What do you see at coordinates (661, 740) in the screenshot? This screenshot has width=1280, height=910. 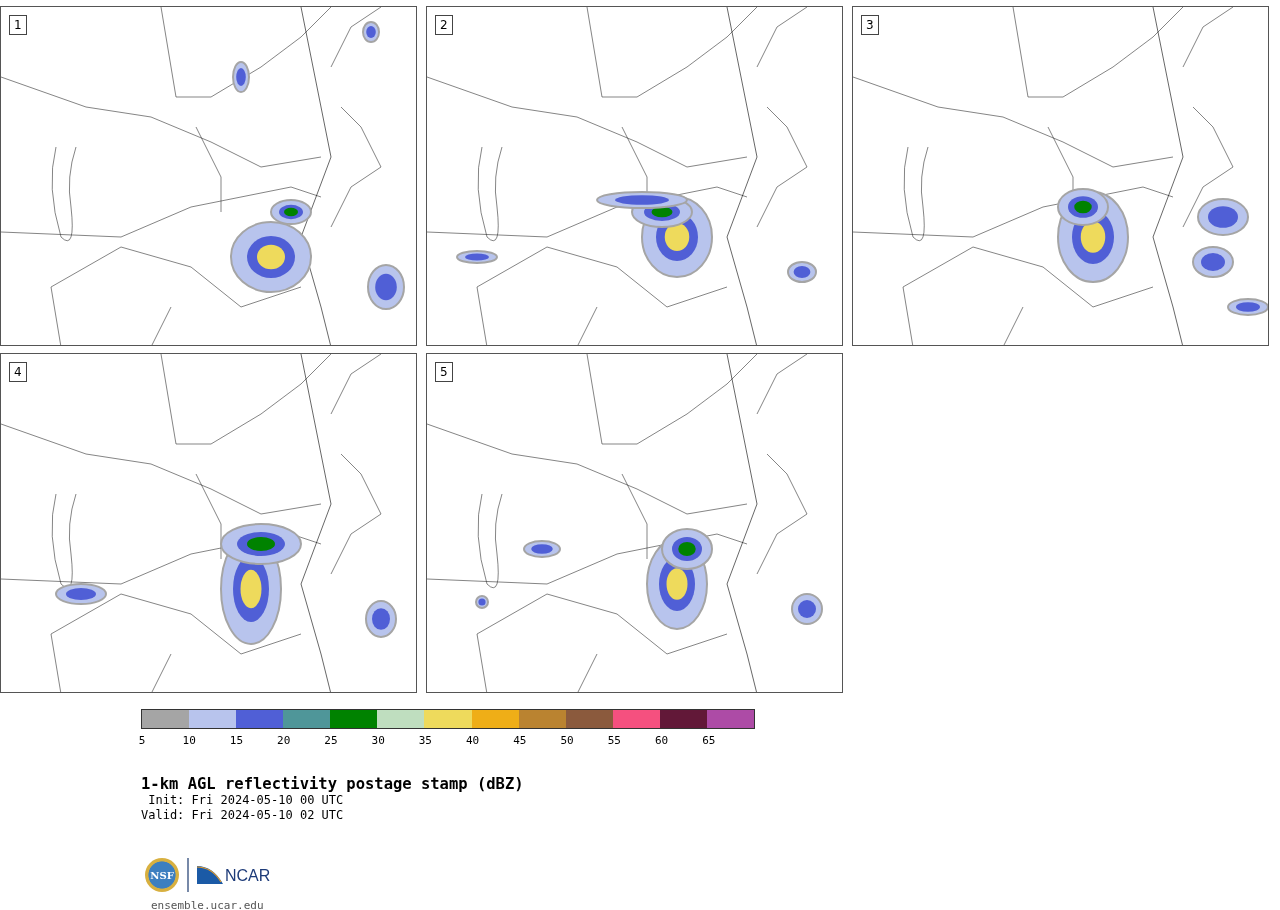 I see `tick-label: 60` at bounding box center [661, 740].